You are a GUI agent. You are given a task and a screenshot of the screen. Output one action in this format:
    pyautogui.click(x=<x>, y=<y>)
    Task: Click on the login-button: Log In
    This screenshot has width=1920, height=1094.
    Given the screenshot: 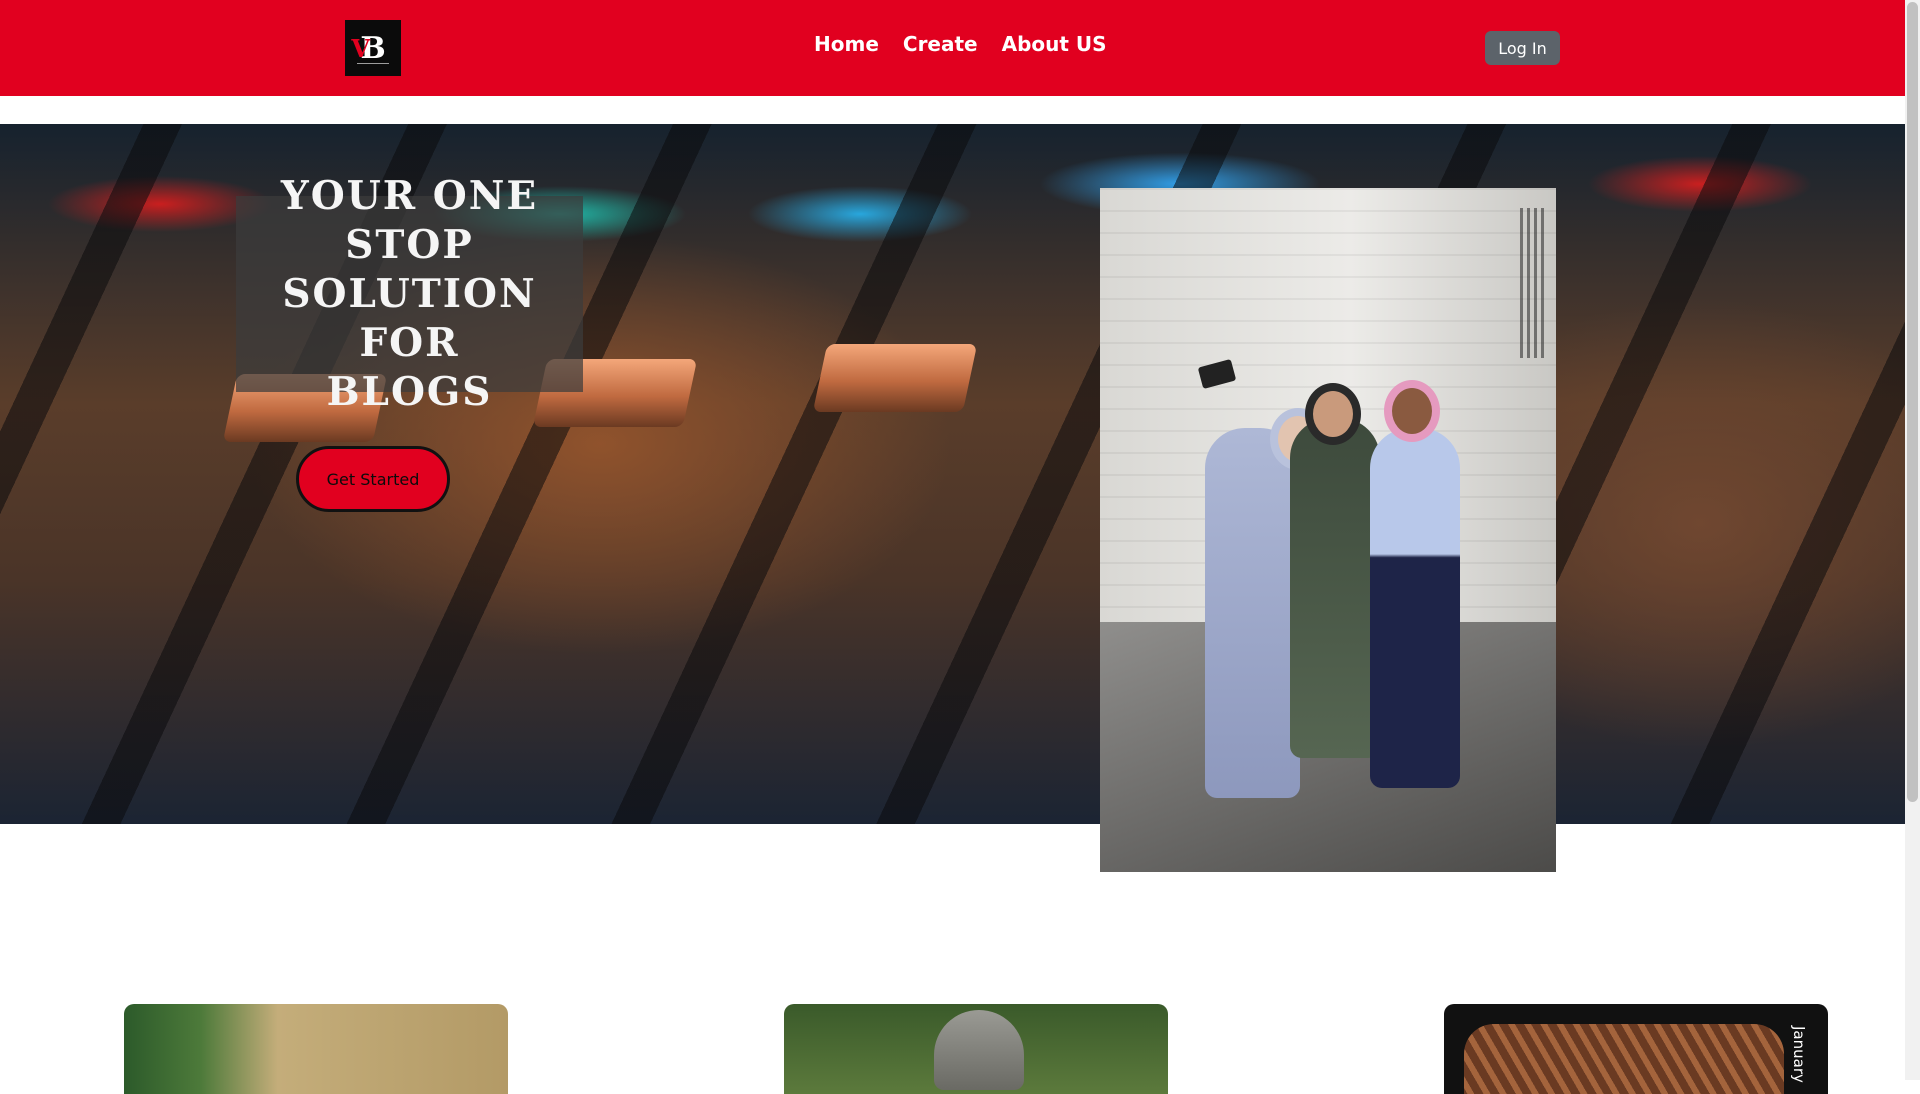 What is the action you would take?
    pyautogui.click(x=1522, y=48)
    